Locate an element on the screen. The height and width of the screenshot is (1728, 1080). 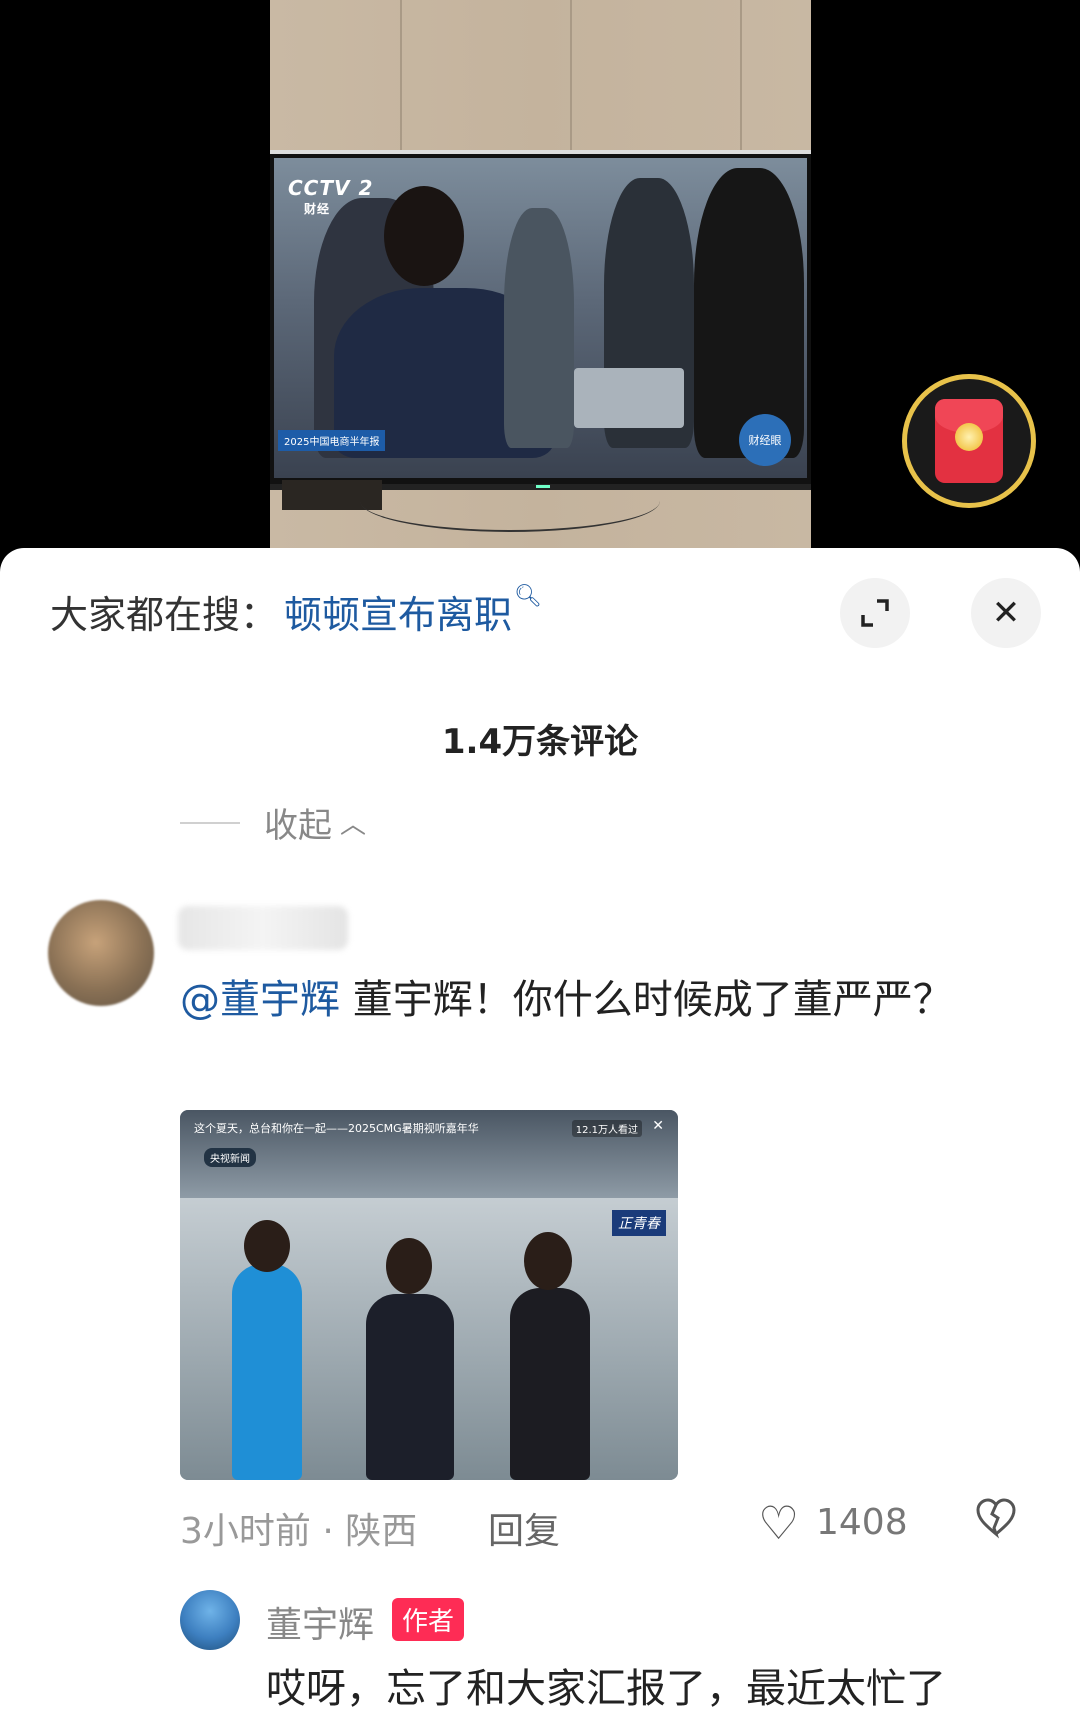
image-title: 这个夏天，总台和你在一起——2025CMG暑期视听嘉年华 is located at coordinates (336, 1128).